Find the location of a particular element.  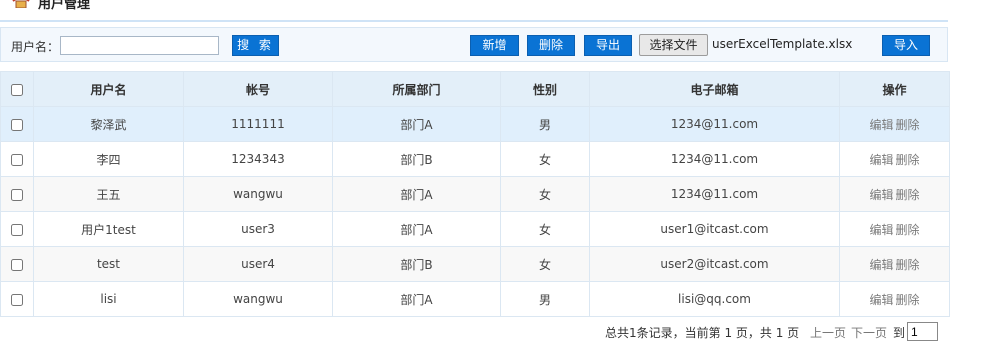

page-title: 用户管理 is located at coordinates (64, 6).